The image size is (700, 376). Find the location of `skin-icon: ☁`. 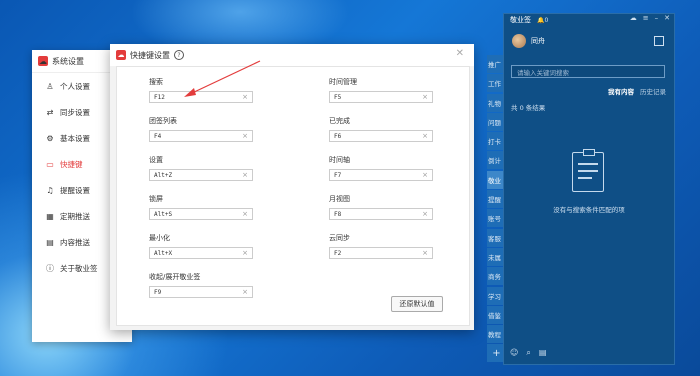

skin-icon: ☁ is located at coordinates (633, 18).